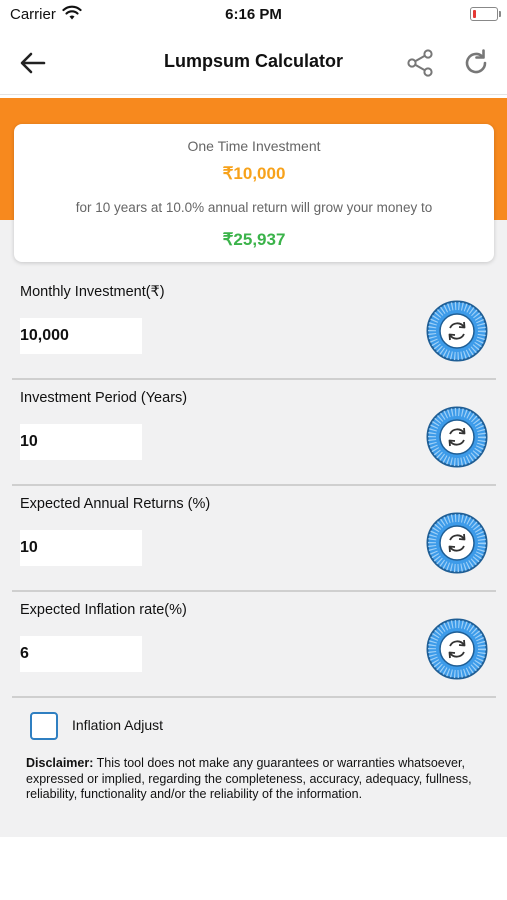 The width and height of the screenshot is (507, 900). I want to click on clock: 6:16 PM, so click(253, 14).